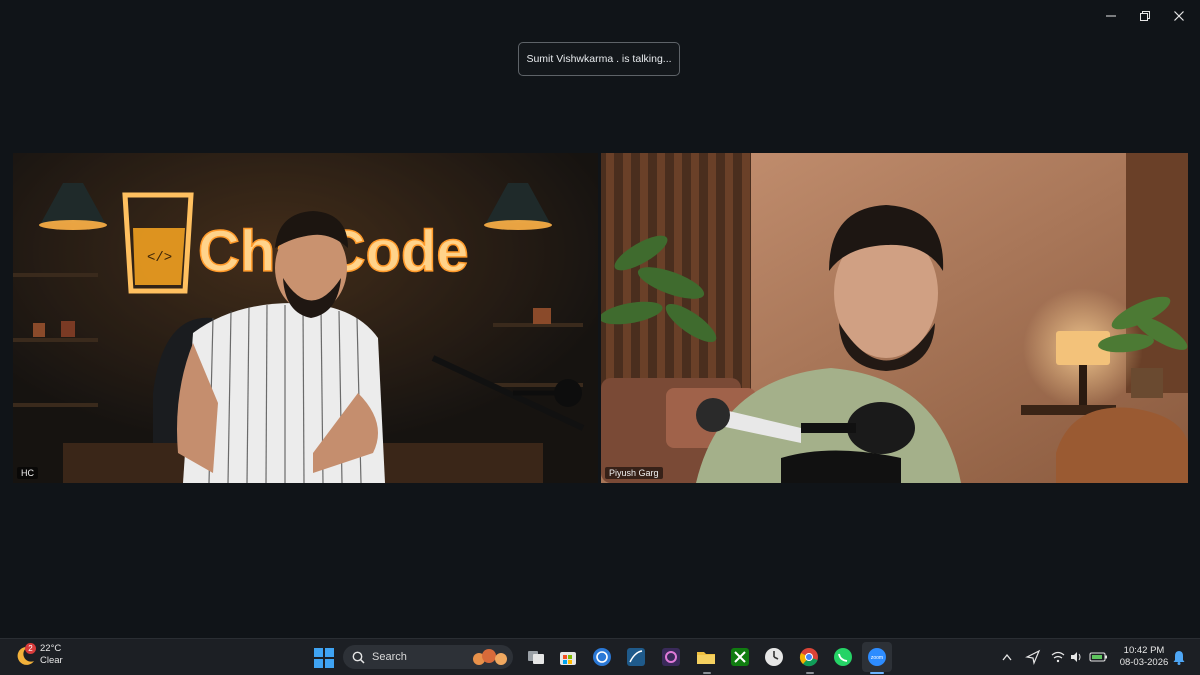 The image size is (1200, 675). What do you see at coordinates (51, 660) in the screenshot?
I see `weather-condition: Clear` at bounding box center [51, 660].